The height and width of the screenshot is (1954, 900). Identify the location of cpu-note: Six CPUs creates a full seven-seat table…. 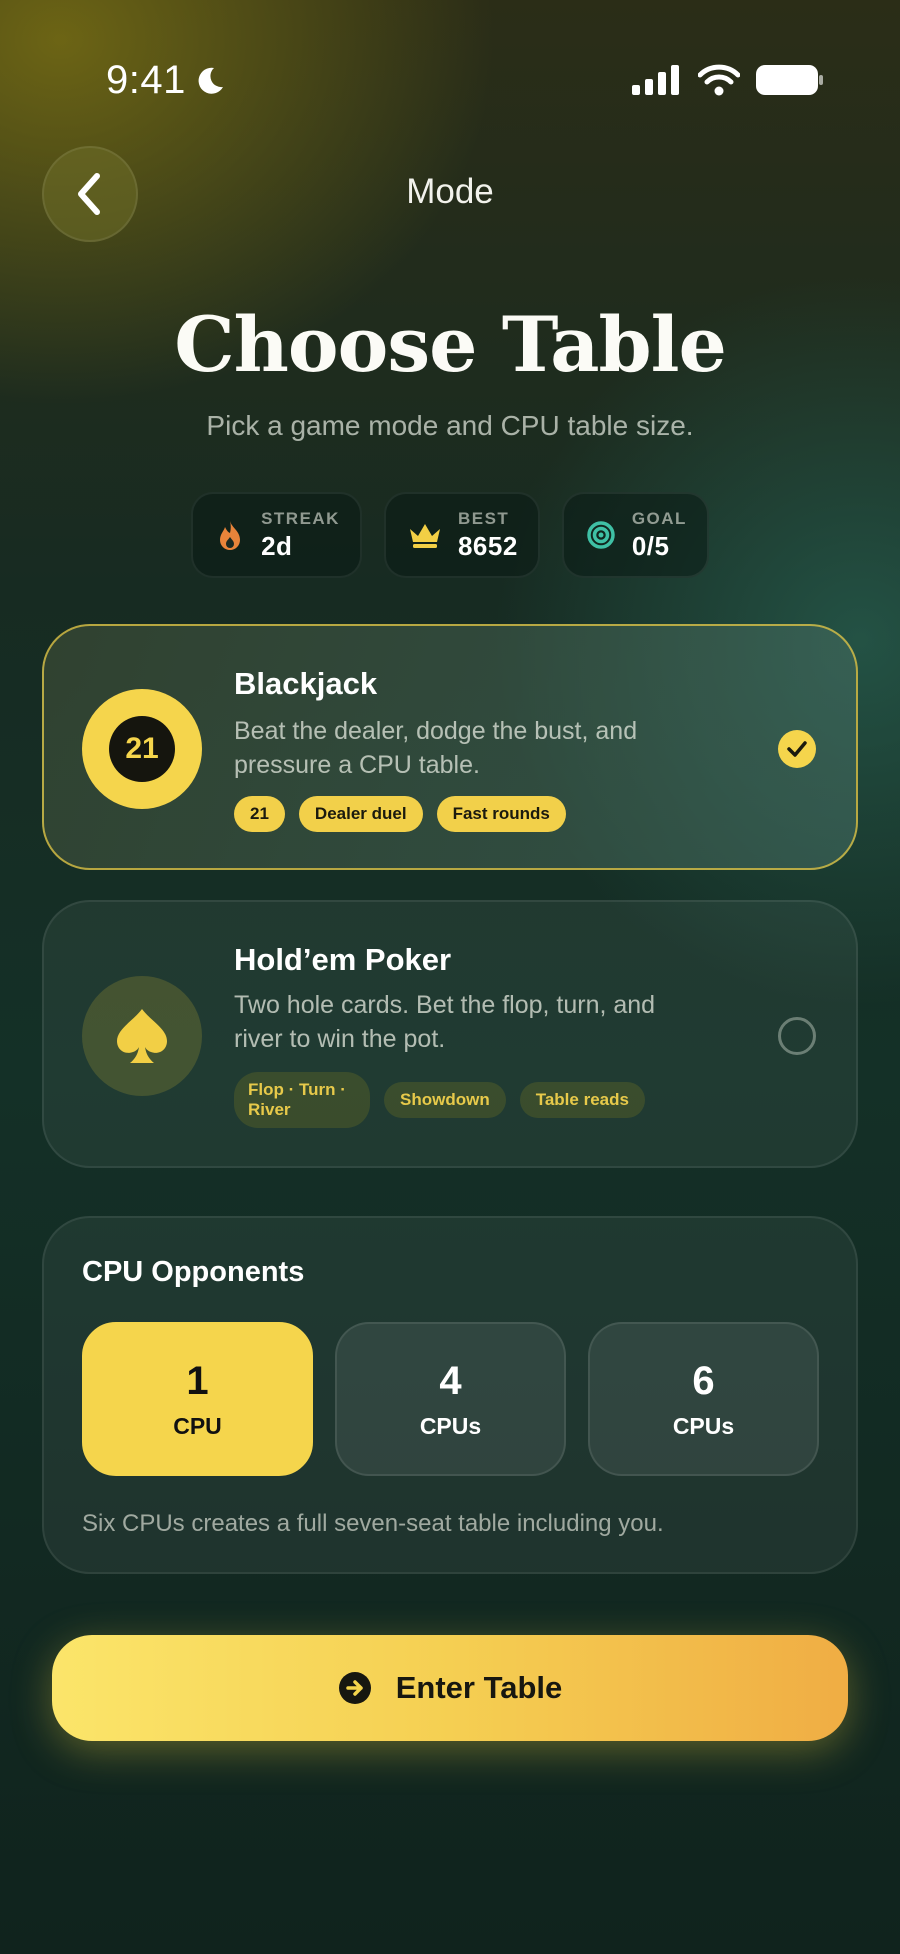
(373, 1523).